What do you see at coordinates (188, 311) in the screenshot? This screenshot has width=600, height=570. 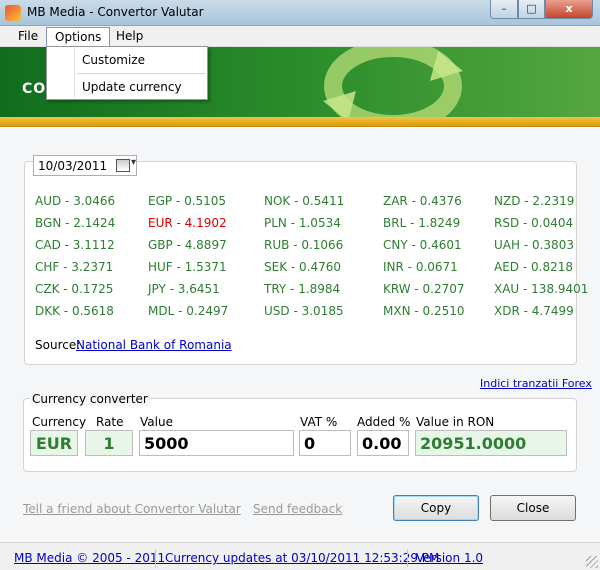 I see `rate-mdl: MDL - 0.2497` at bounding box center [188, 311].